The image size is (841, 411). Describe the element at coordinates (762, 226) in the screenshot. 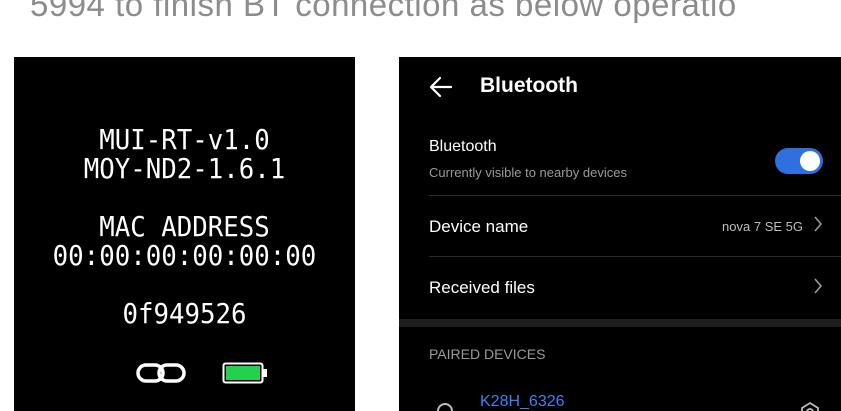

I see `device-name-value: nova 7 SE 5G` at that location.